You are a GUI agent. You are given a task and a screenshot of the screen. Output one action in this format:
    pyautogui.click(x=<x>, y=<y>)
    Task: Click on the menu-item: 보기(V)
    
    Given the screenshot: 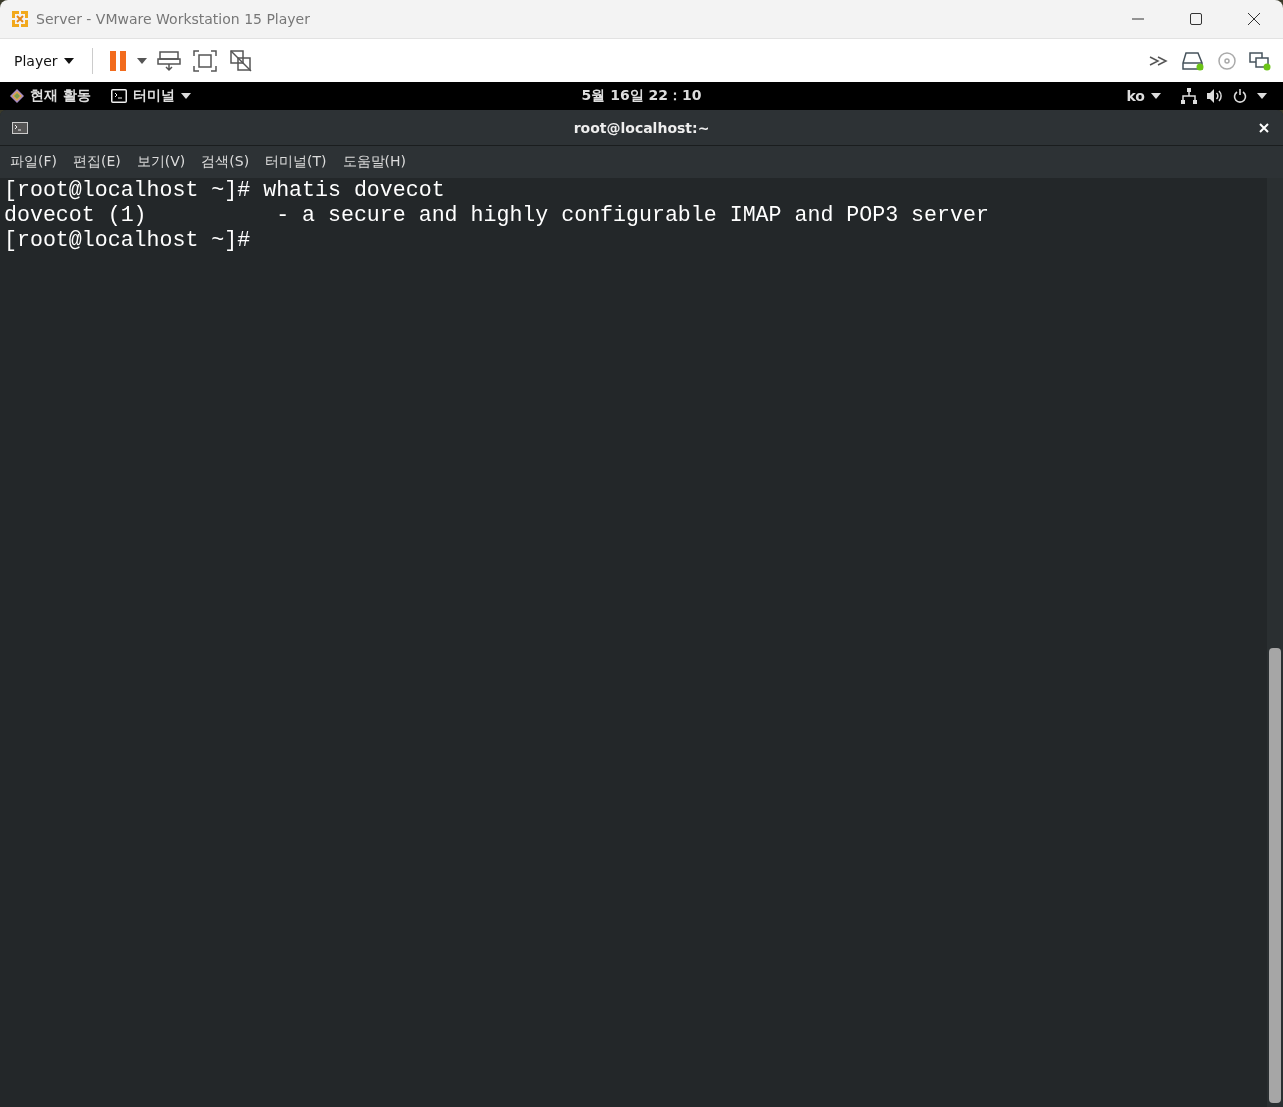 What is the action you would take?
    pyautogui.click(x=161, y=162)
    